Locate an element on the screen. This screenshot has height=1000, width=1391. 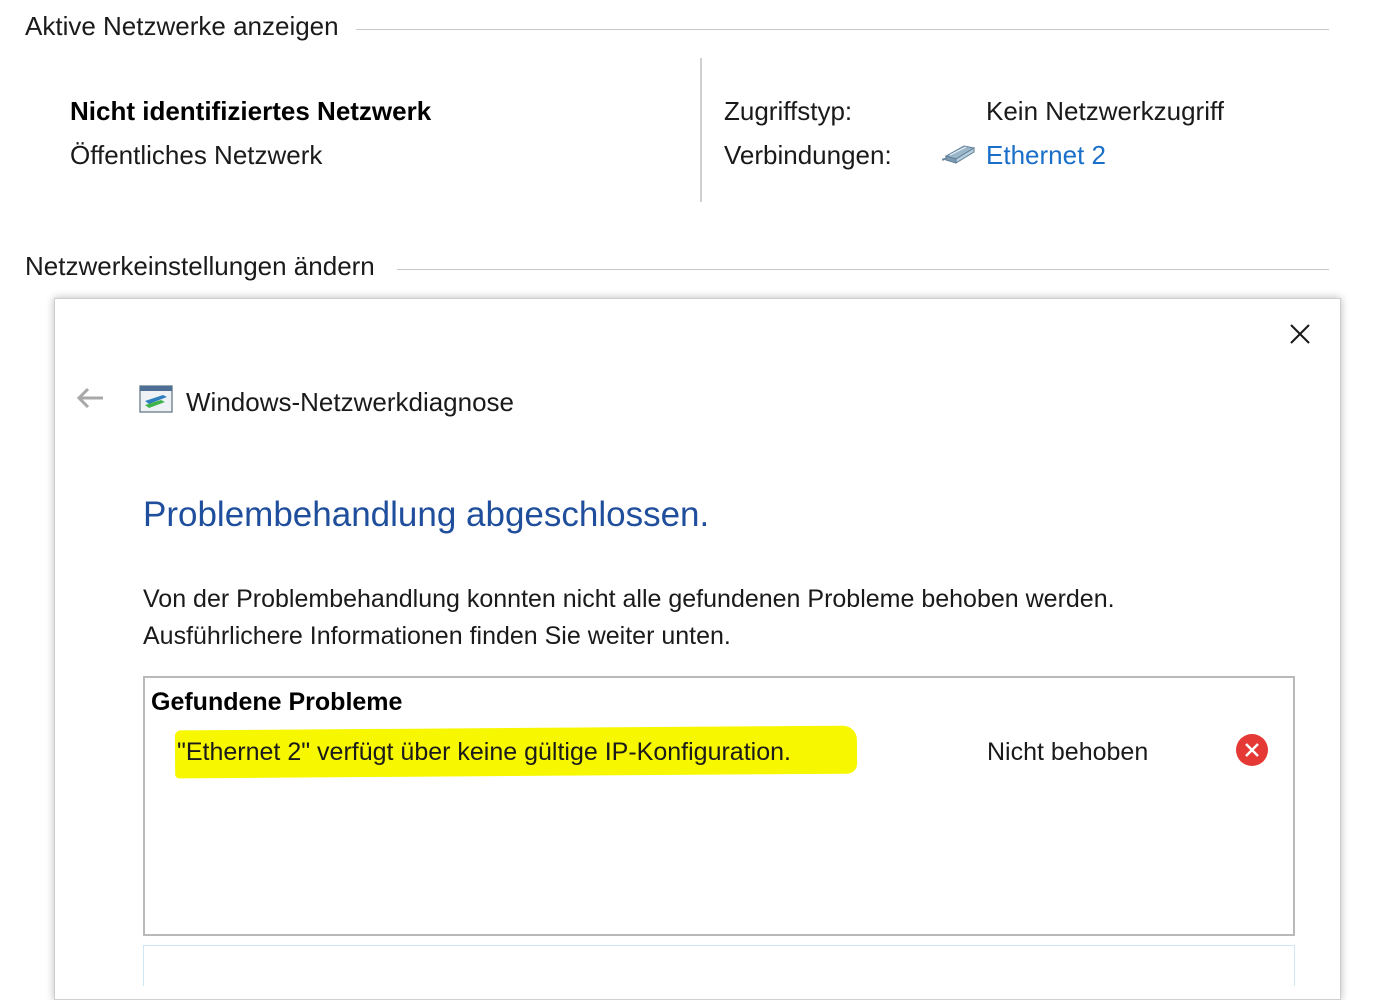
access-type-value: Kein Netzwerkzugriff is located at coordinates (1105, 111).